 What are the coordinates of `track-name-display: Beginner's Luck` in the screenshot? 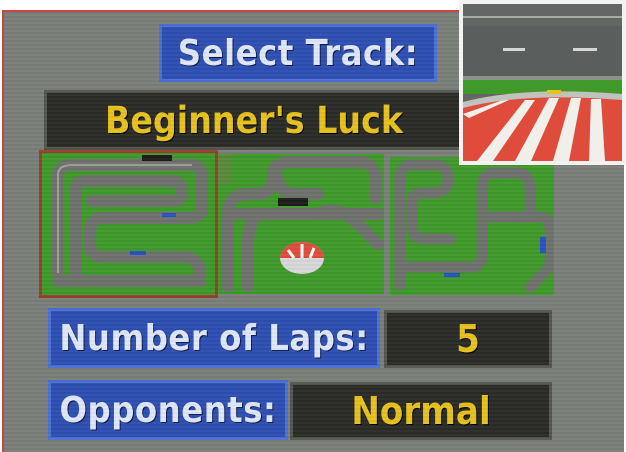 It's located at (254, 120).